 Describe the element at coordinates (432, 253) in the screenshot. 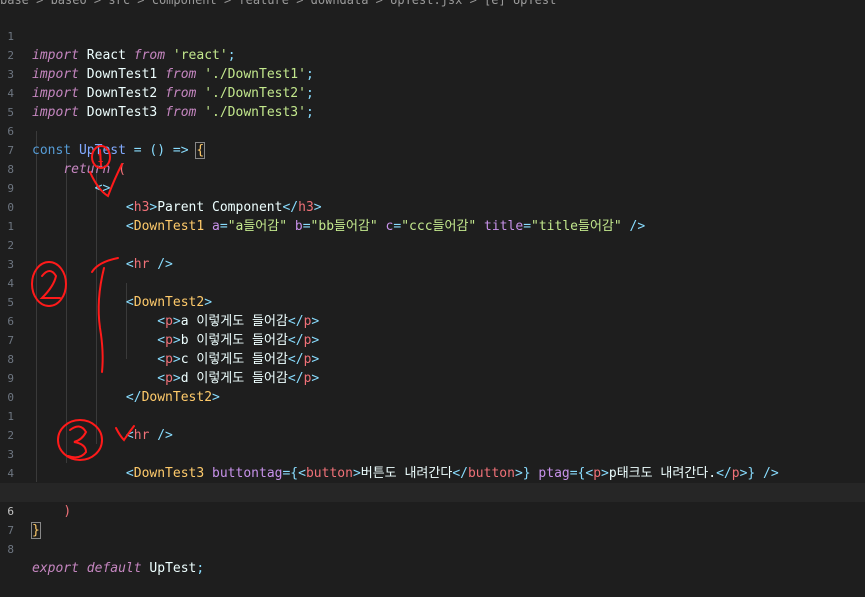

I see `code-line: 3` at that location.